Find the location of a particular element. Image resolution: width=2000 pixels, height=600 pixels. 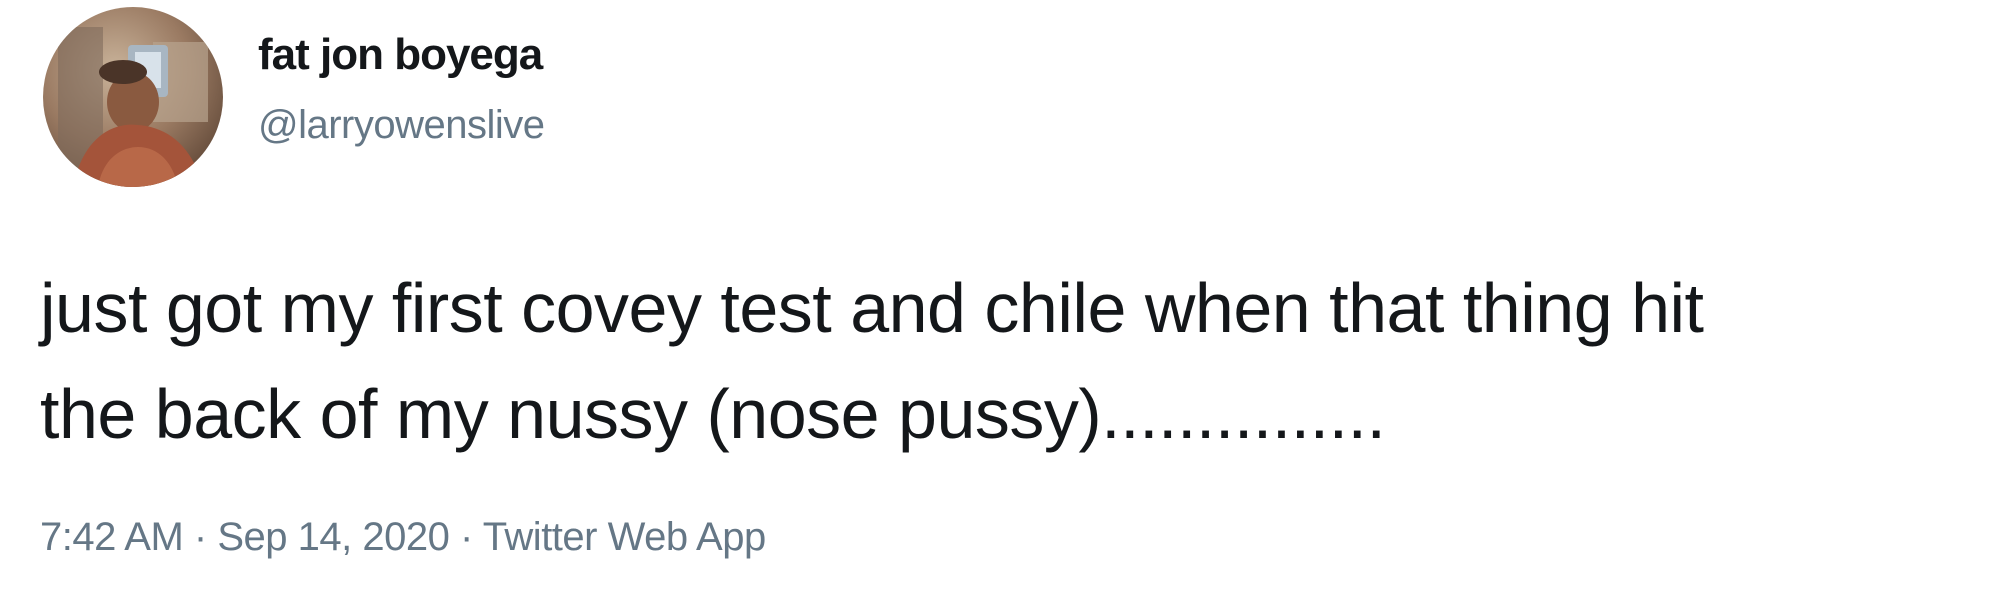

tweet-source-link: Twitter Web App is located at coordinates (625, 537).